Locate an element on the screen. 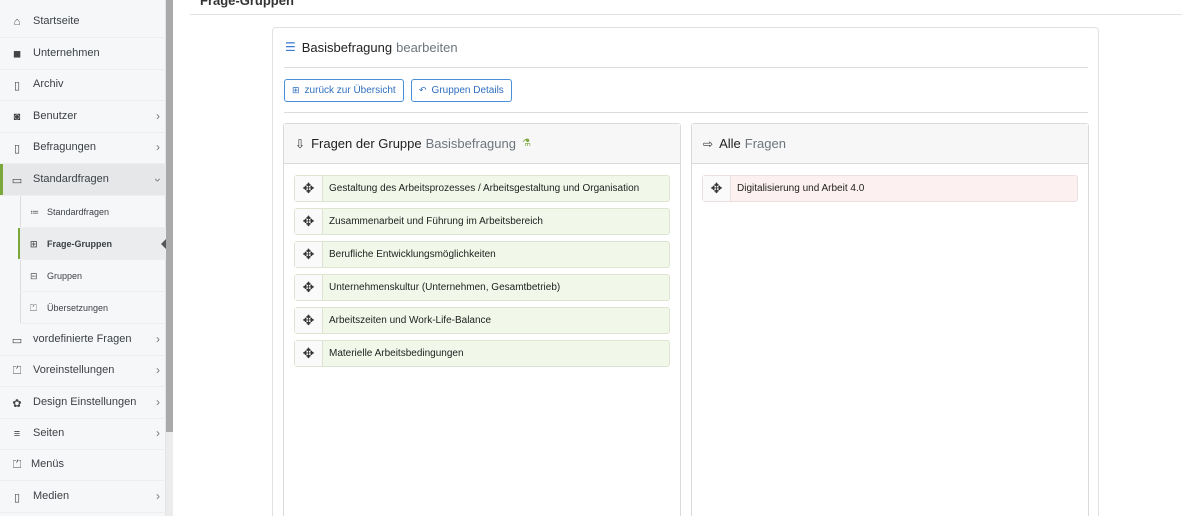 The image size is (1200, 516). sidebar-item-label: Design Einstellungen is located at coordinates (85, 402).